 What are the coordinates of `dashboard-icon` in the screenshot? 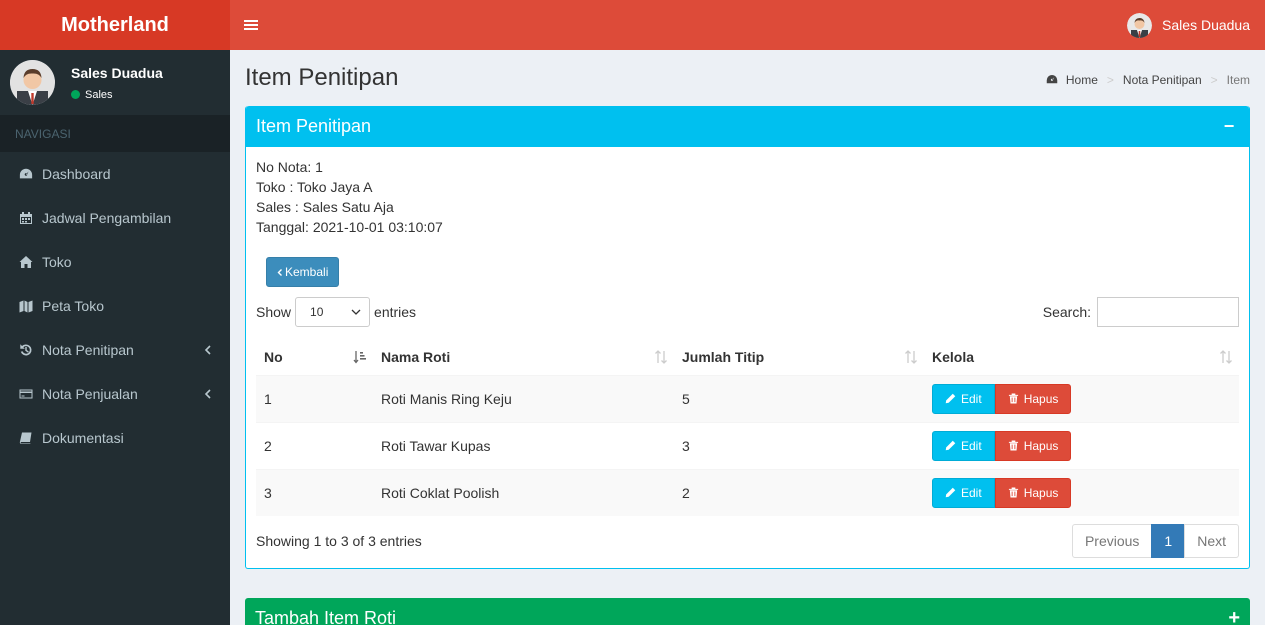 It's located at (1052, 79).